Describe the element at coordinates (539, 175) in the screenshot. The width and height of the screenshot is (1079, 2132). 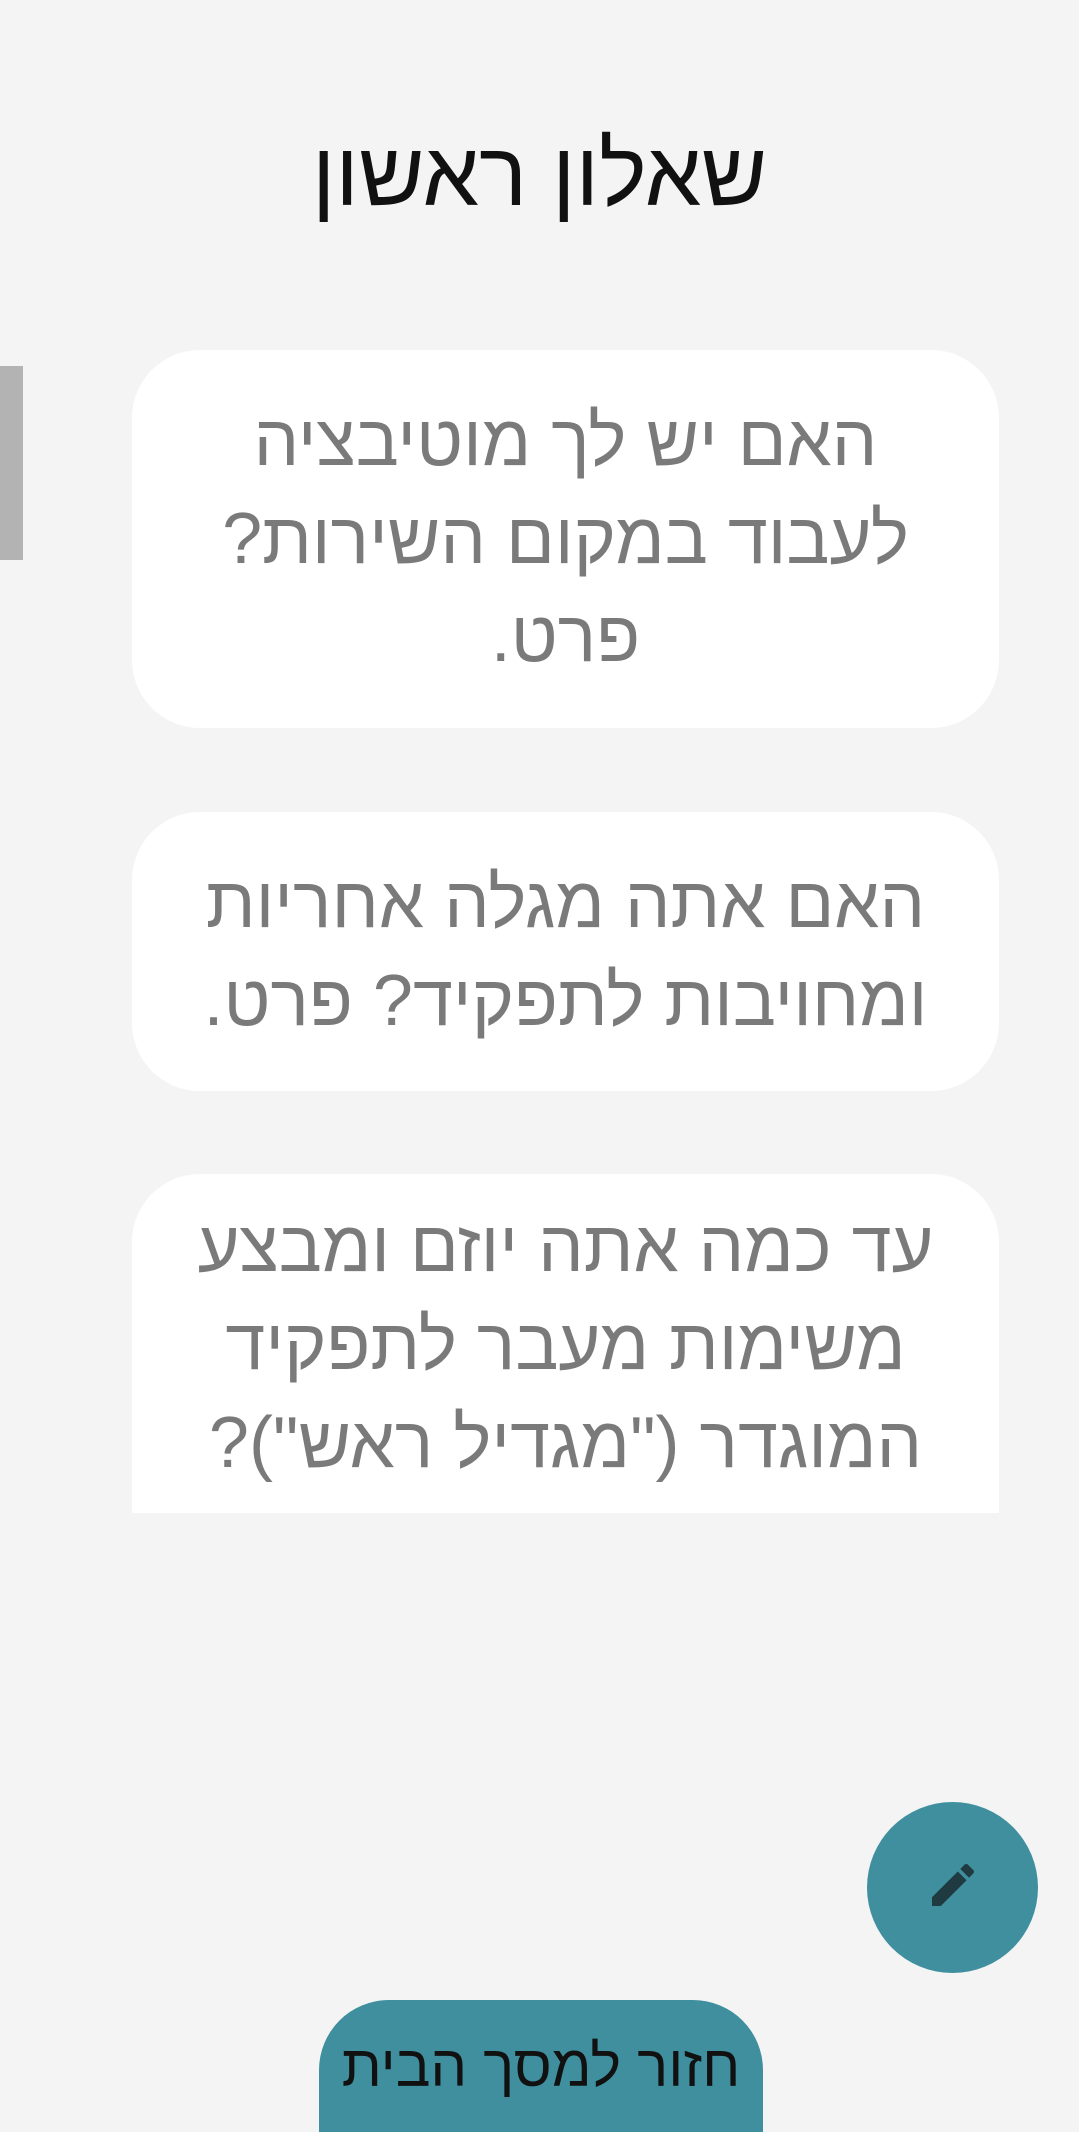
I see `page-title: שאלון ראשון` at that location.